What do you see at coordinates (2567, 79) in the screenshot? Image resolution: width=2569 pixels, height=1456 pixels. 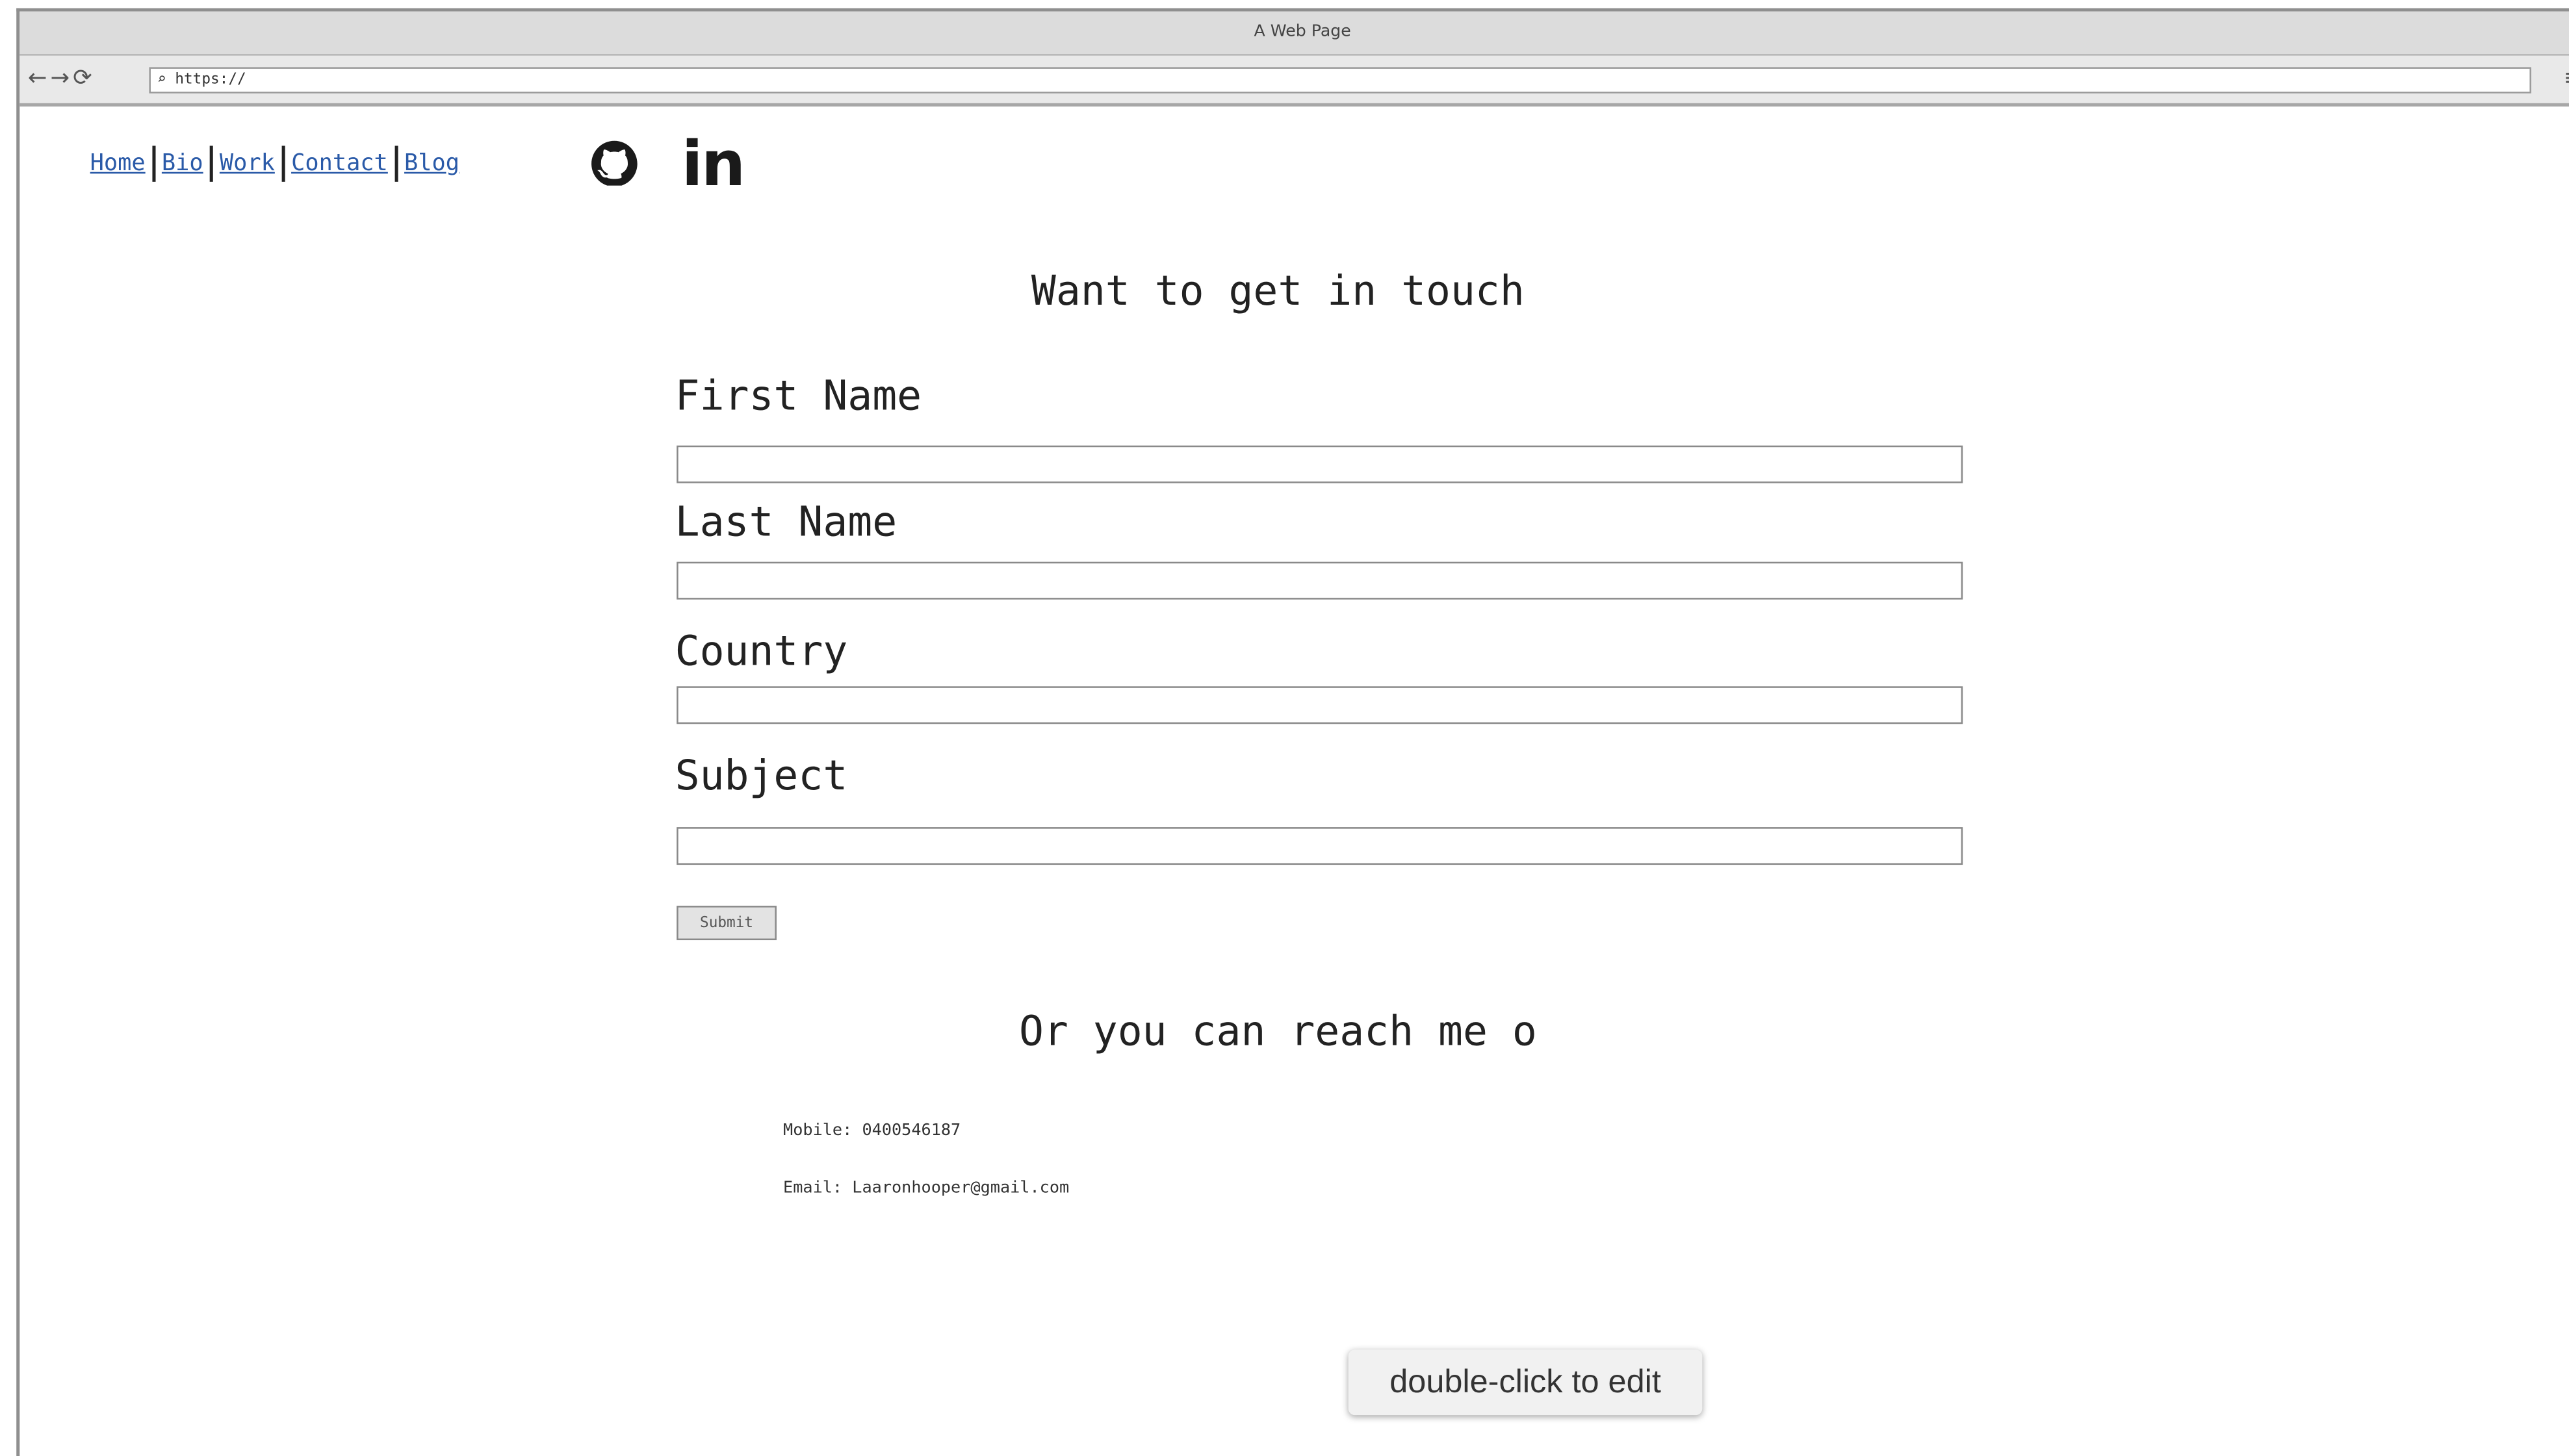 I see `menu-icon: ≡` at bounding box center [2567, 79].